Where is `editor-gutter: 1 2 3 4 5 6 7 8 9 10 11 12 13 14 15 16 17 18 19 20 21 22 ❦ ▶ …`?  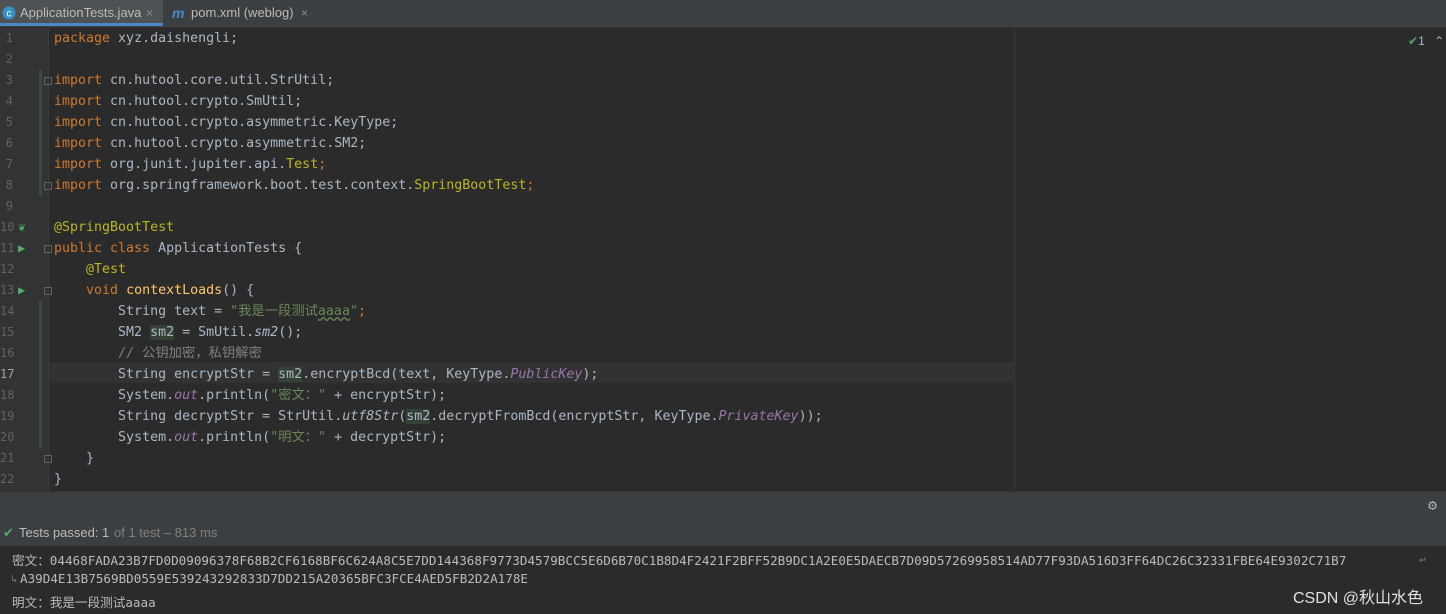 editor-gutter: 1 2 3 4 5 6 7 8 9 10 11 12 13 14 15 16 17 18 19 20 21 22 ❦ ▶ … is located at coordinates (26, 259).